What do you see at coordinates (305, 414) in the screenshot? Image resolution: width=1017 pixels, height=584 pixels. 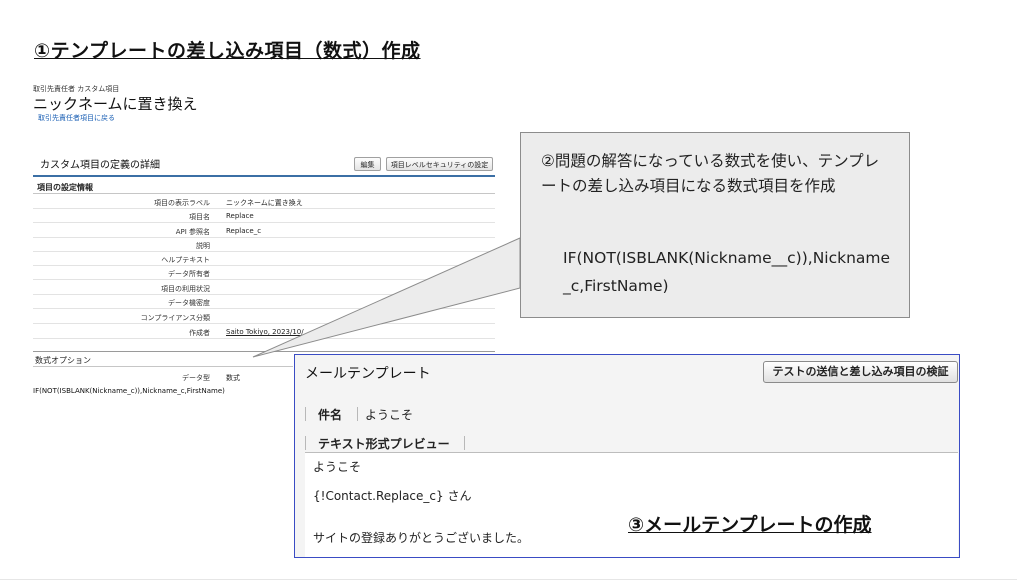 I see `subject-bar` at bounding box center [305, 414].